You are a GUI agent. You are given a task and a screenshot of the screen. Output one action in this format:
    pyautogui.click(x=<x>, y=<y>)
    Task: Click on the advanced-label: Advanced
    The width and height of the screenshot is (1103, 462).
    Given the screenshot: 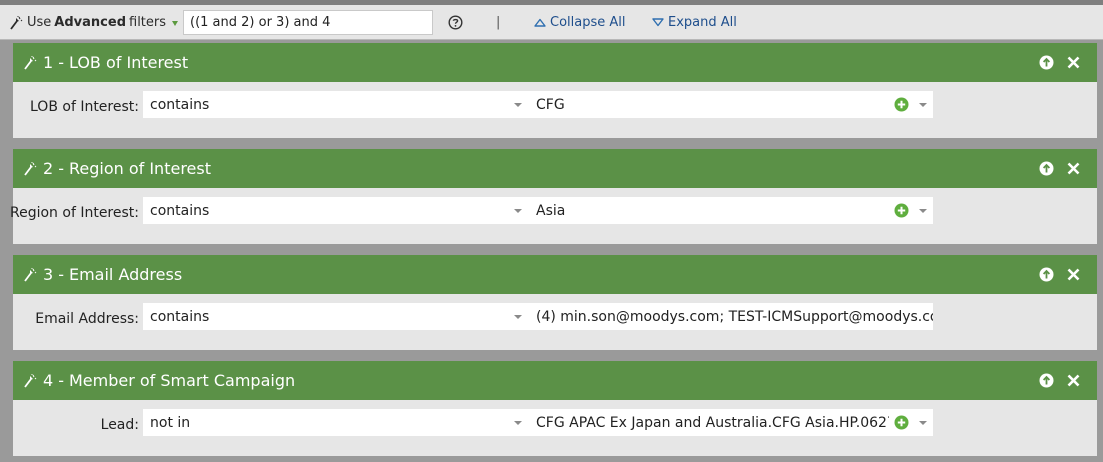 What is the action you would take?
    pyautogui.click(x=90, y=22)
    